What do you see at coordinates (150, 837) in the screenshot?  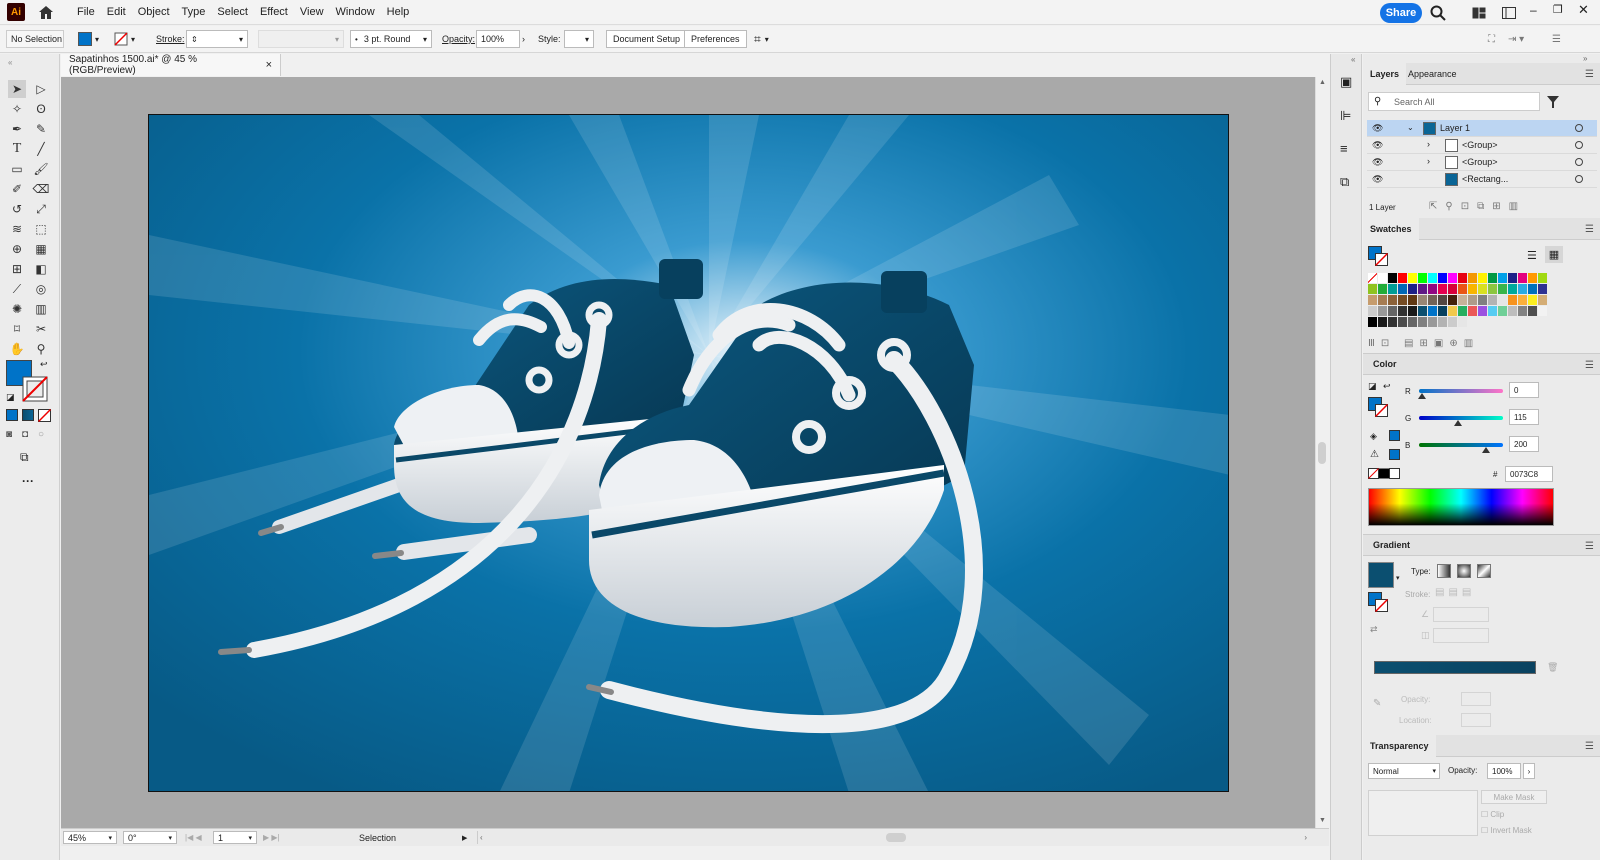 I see `rotation-field: 0° ▾` at bounding box center [150, 837].